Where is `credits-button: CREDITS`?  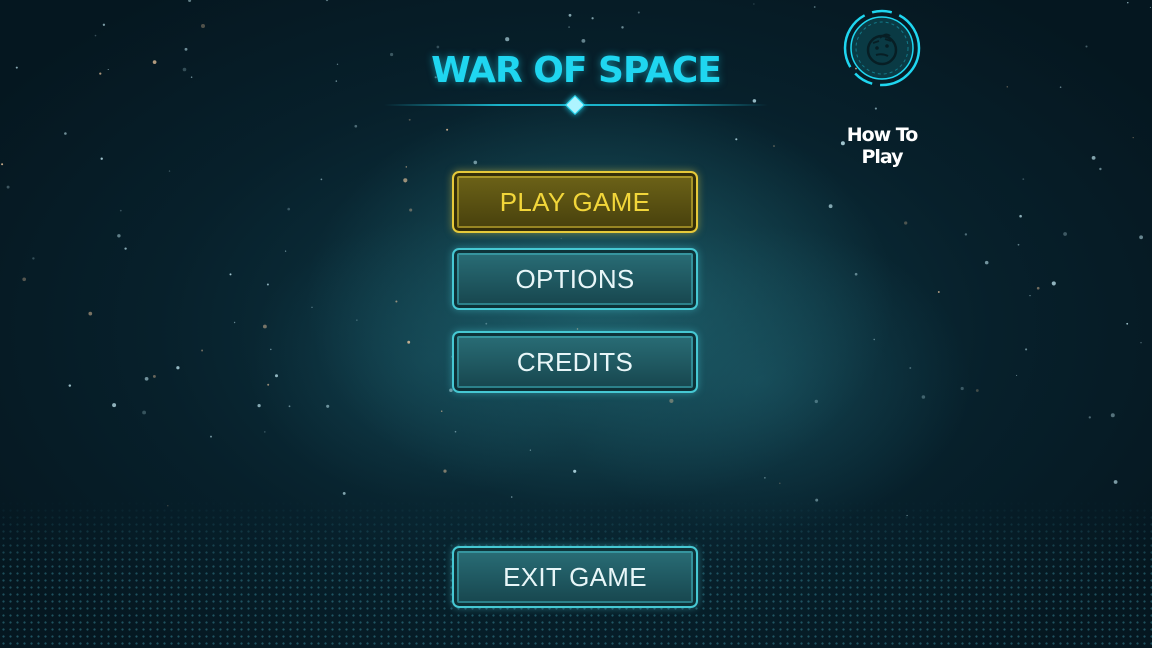 credits-button: CREDITS is located at coordinates (575, 362).